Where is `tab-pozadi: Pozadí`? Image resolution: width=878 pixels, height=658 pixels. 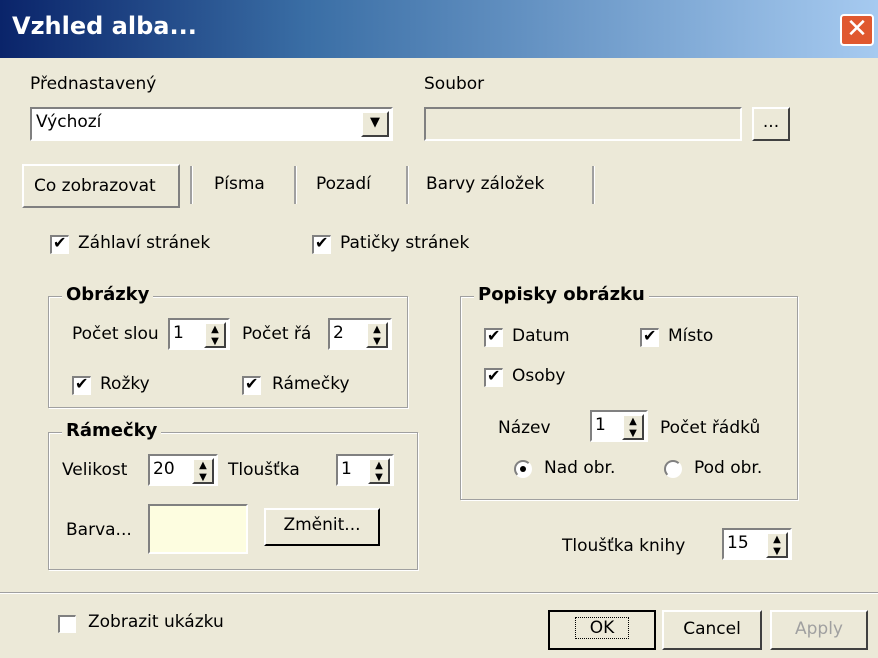 tab-pozadi: Pozadí is located at coordinates (350, 186).